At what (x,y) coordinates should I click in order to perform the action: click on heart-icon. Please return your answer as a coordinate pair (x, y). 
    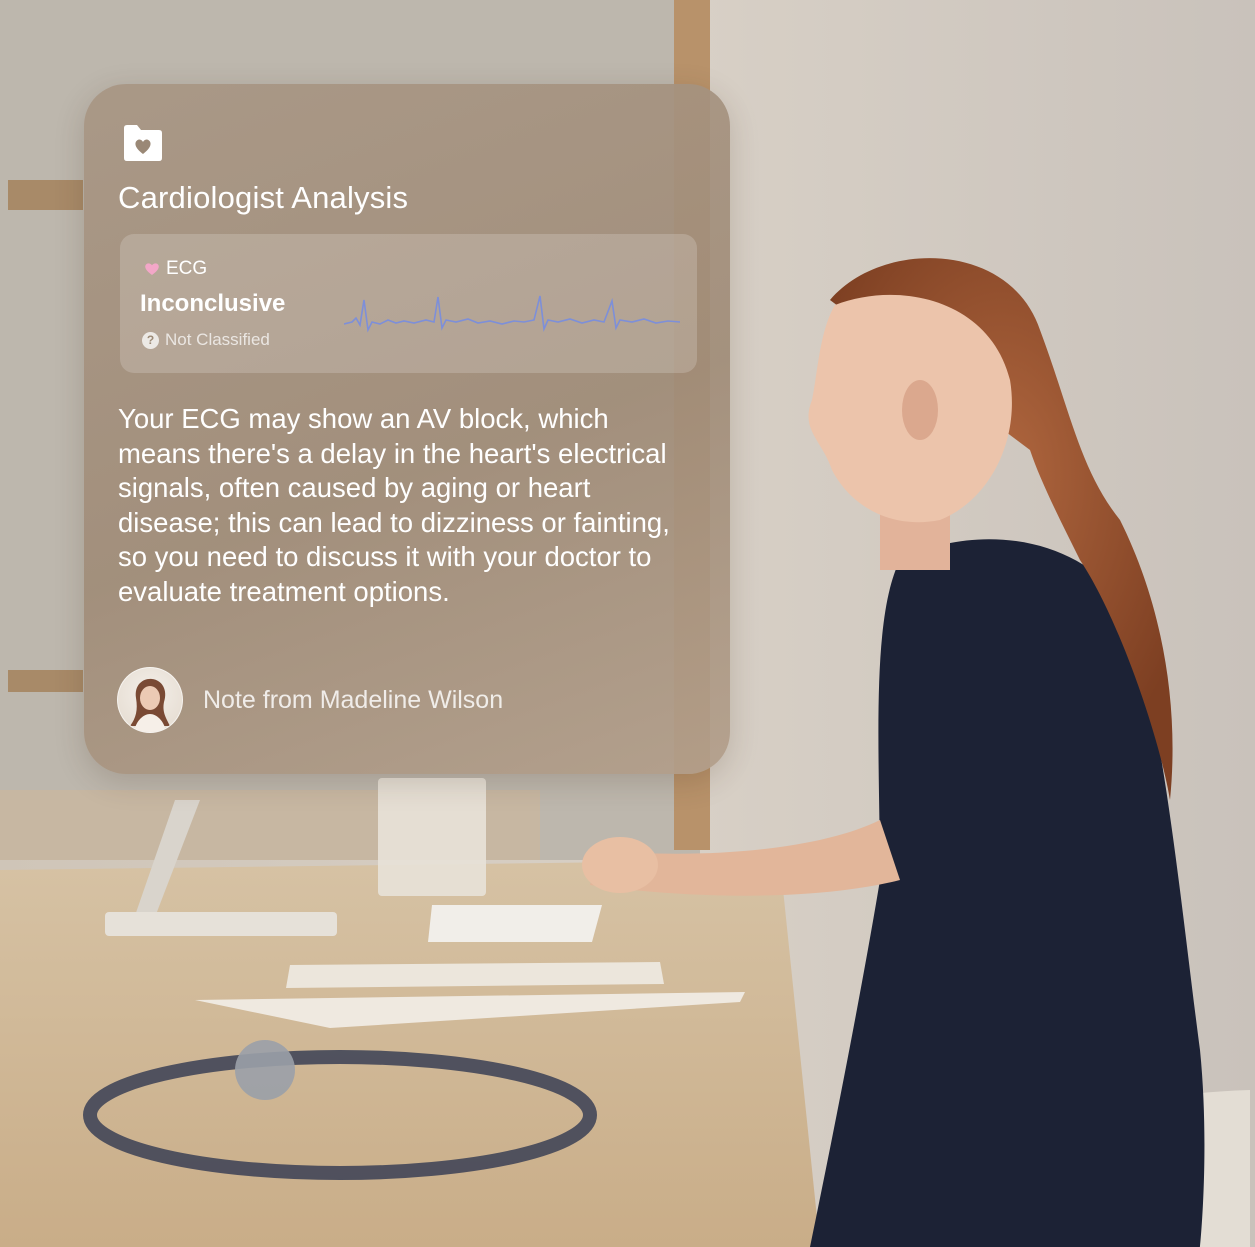
    Looking at the image, I should click on (152, 269).